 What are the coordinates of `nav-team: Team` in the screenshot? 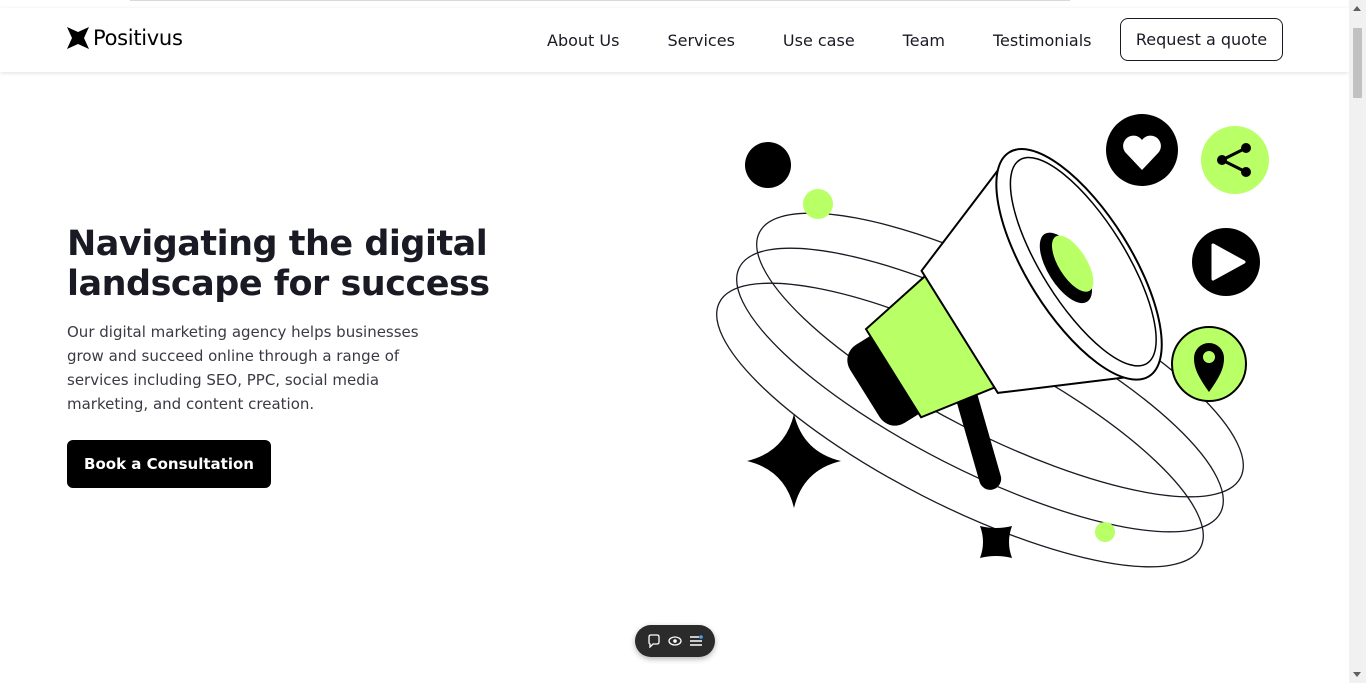 It's located at (924, 40).